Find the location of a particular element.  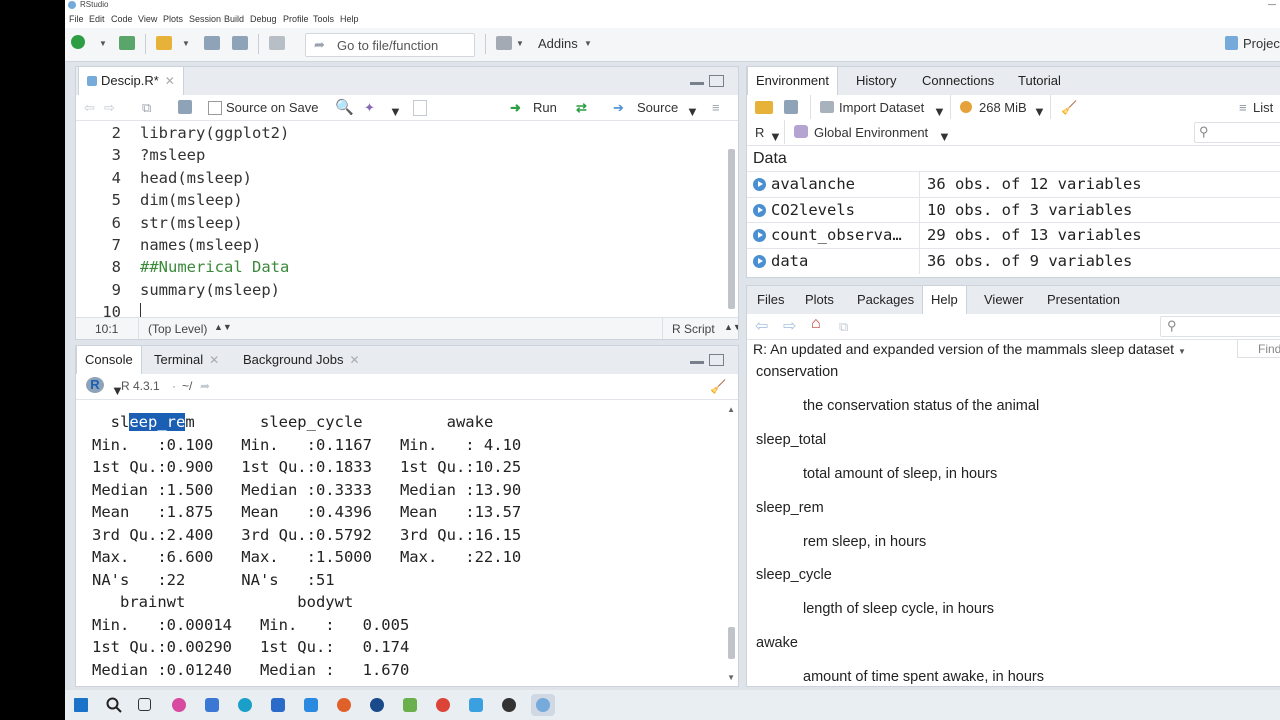

project-icon is located at coordinates (1231, 43).